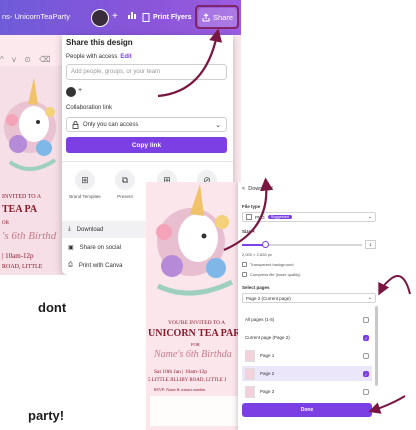 The width and height of the screenshot is (416, 430). I want to click on access-value: Only you can access, so click(111, 124).